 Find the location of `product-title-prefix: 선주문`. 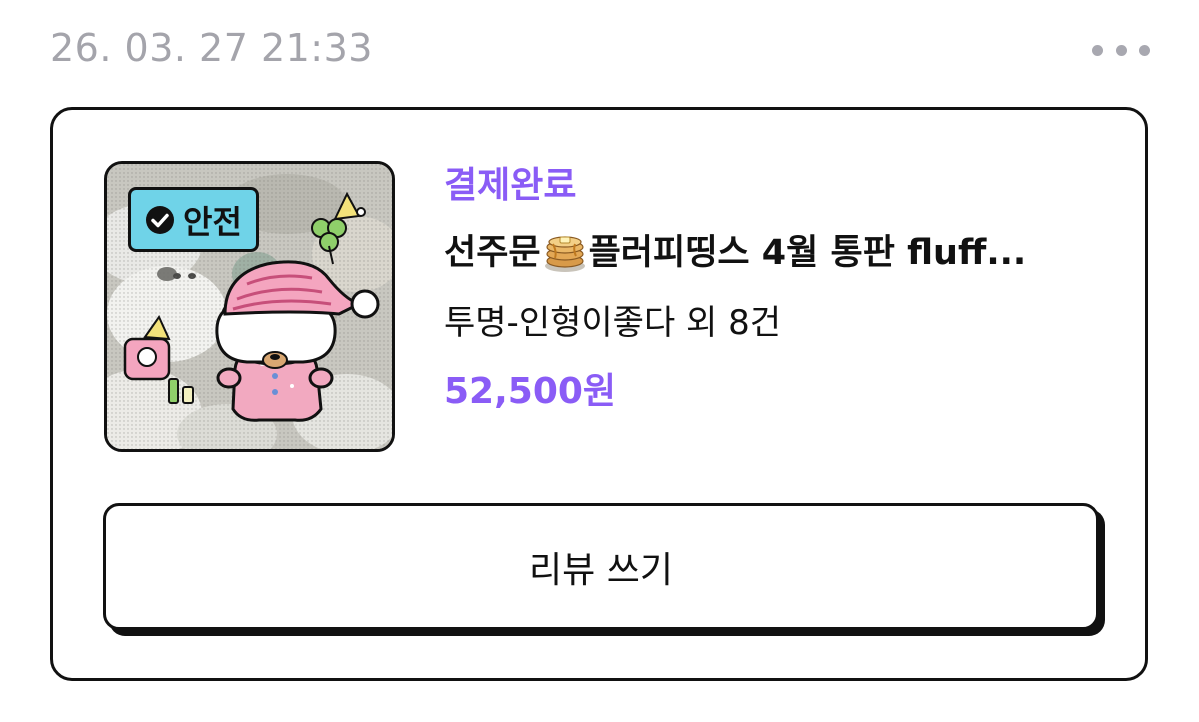

product-title-prefix: 선주문 is located at coordinates (492, 253).